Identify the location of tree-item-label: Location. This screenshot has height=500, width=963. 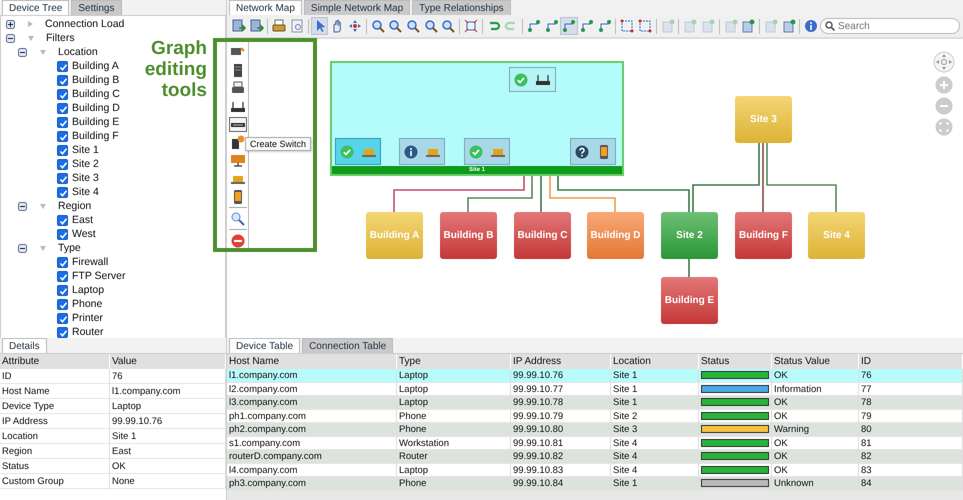
(78, 52).